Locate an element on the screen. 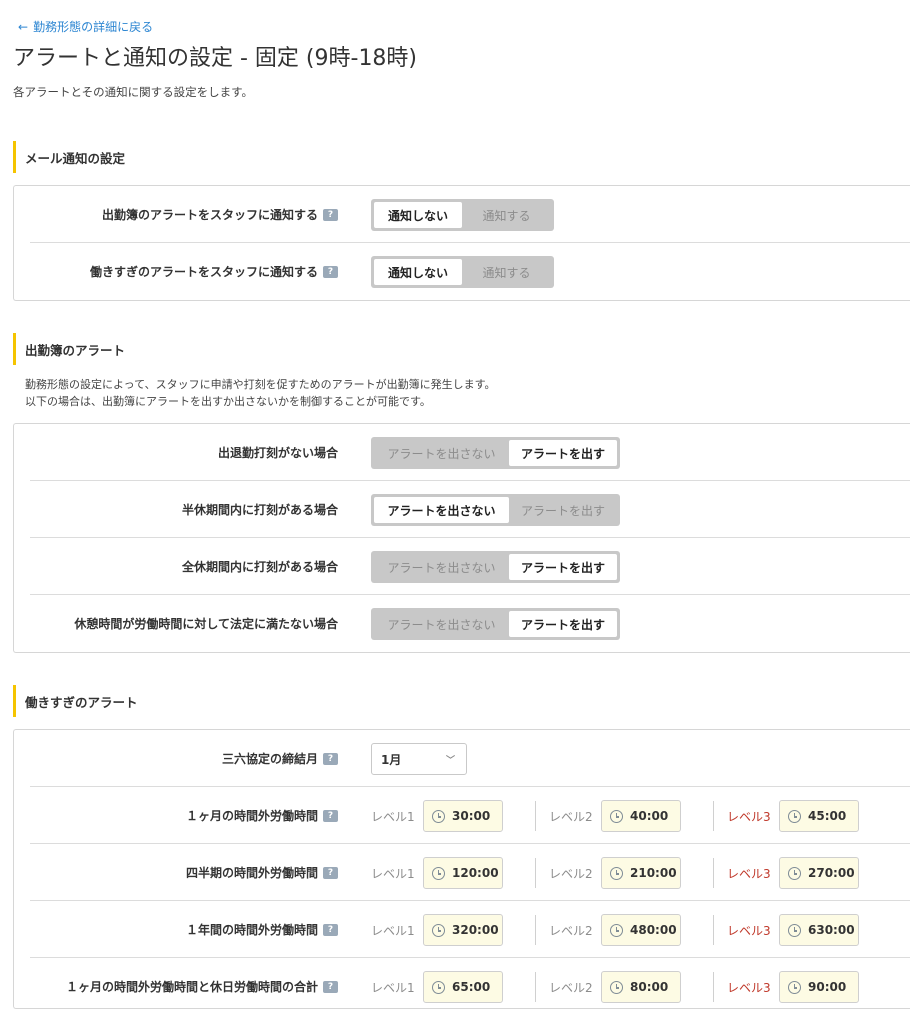  alert-toggle-break-time: アラートを出さない アラートを出す is located at coordinates (495, 624).